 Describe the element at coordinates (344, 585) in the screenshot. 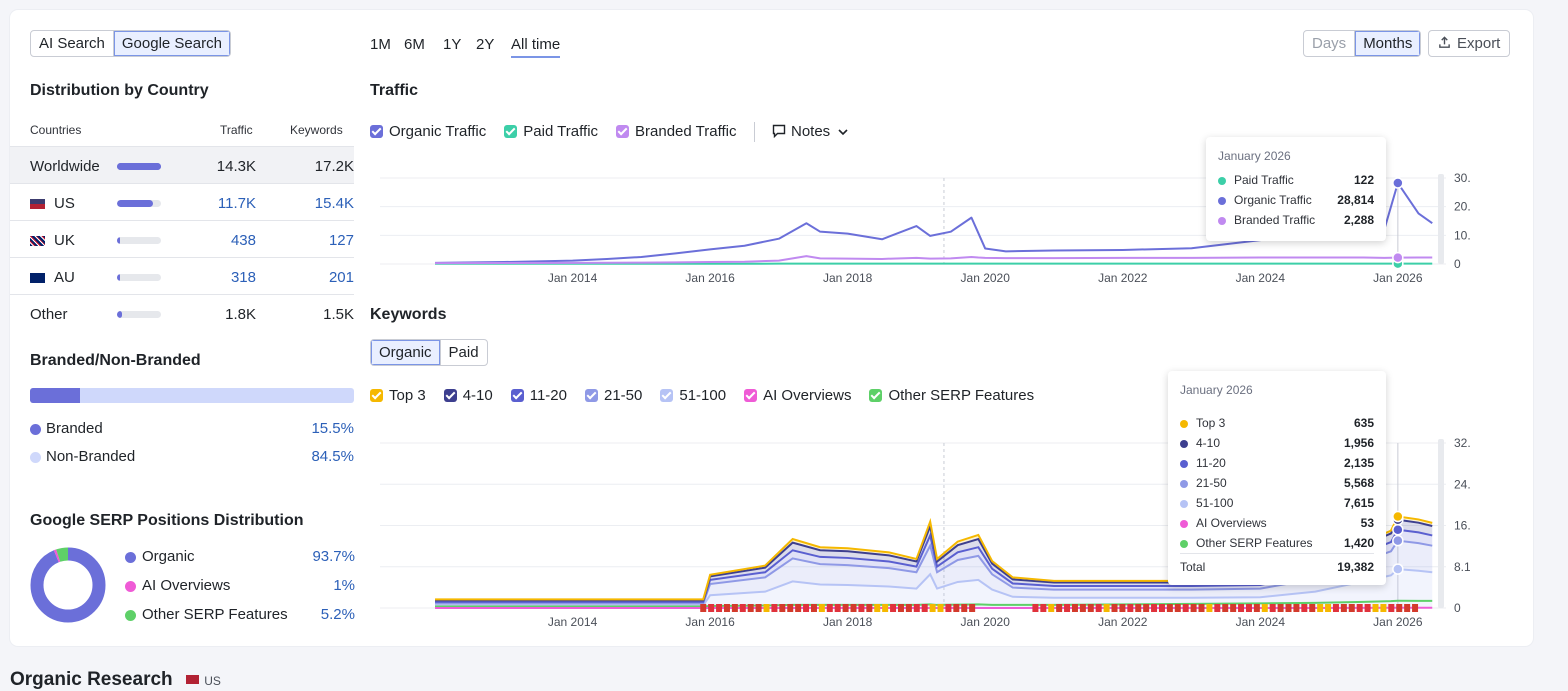

I see `serp-value: 1%` at that location.